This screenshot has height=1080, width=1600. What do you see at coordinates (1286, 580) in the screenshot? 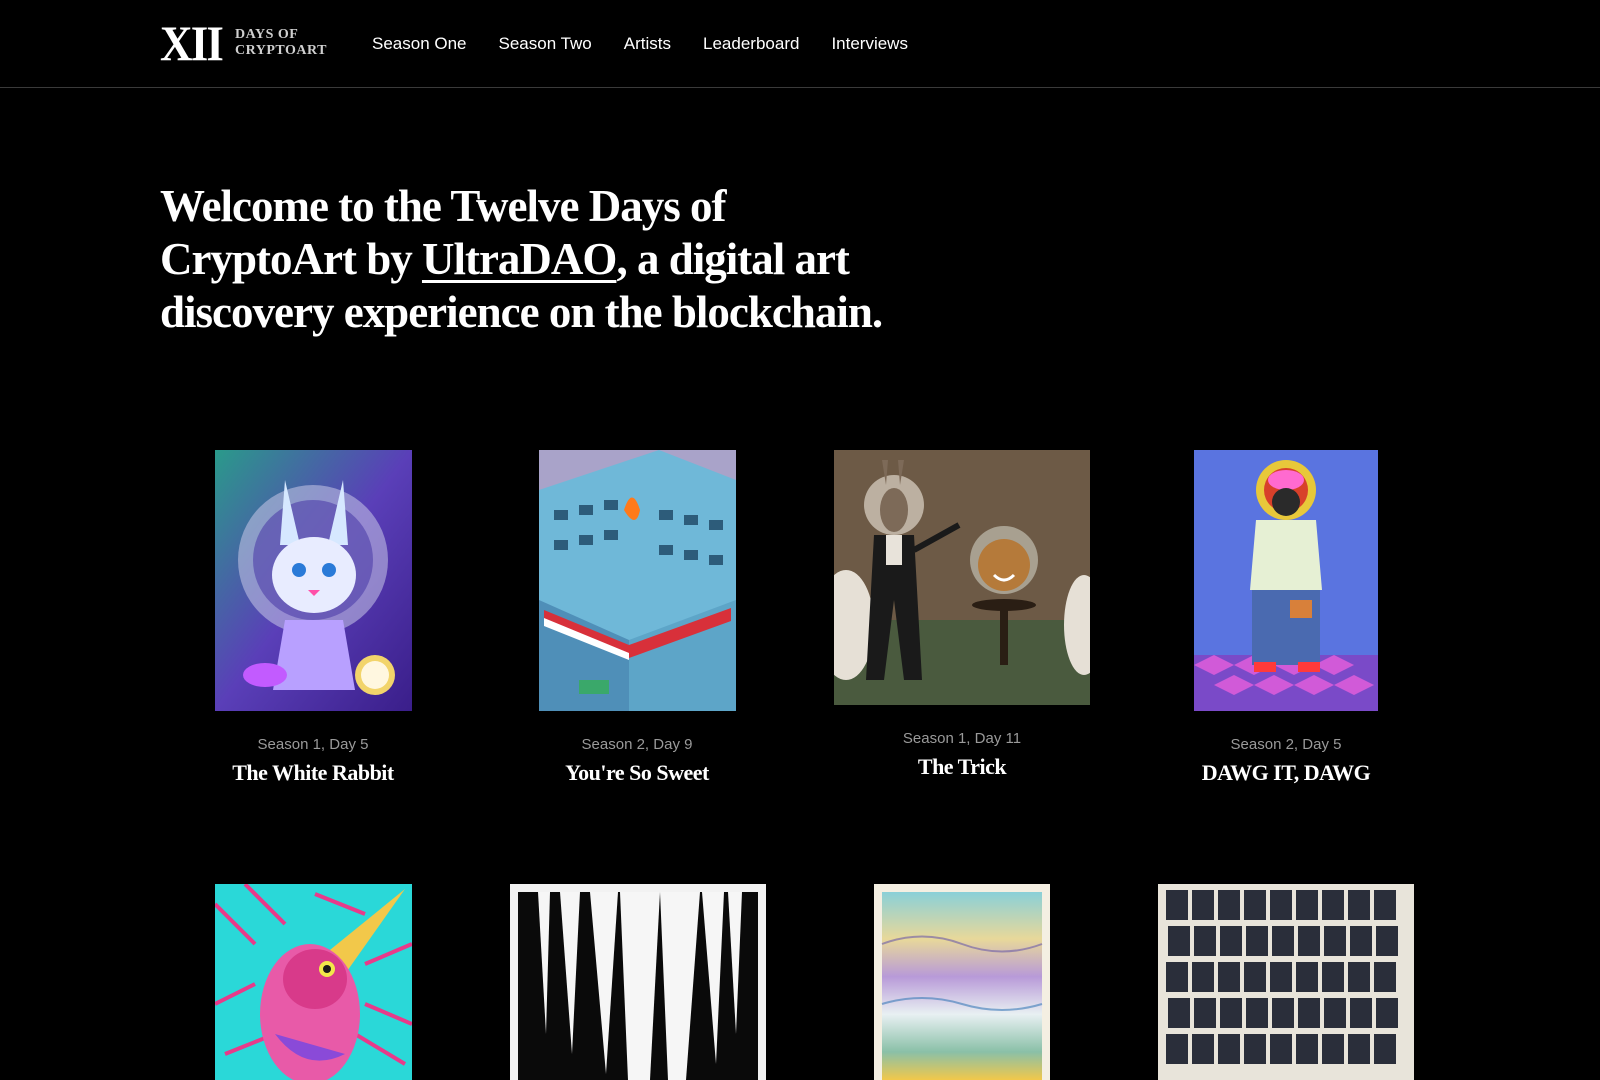
I see `artwork-image-dawg-it-dawg` at bounding box center [1286, 580].